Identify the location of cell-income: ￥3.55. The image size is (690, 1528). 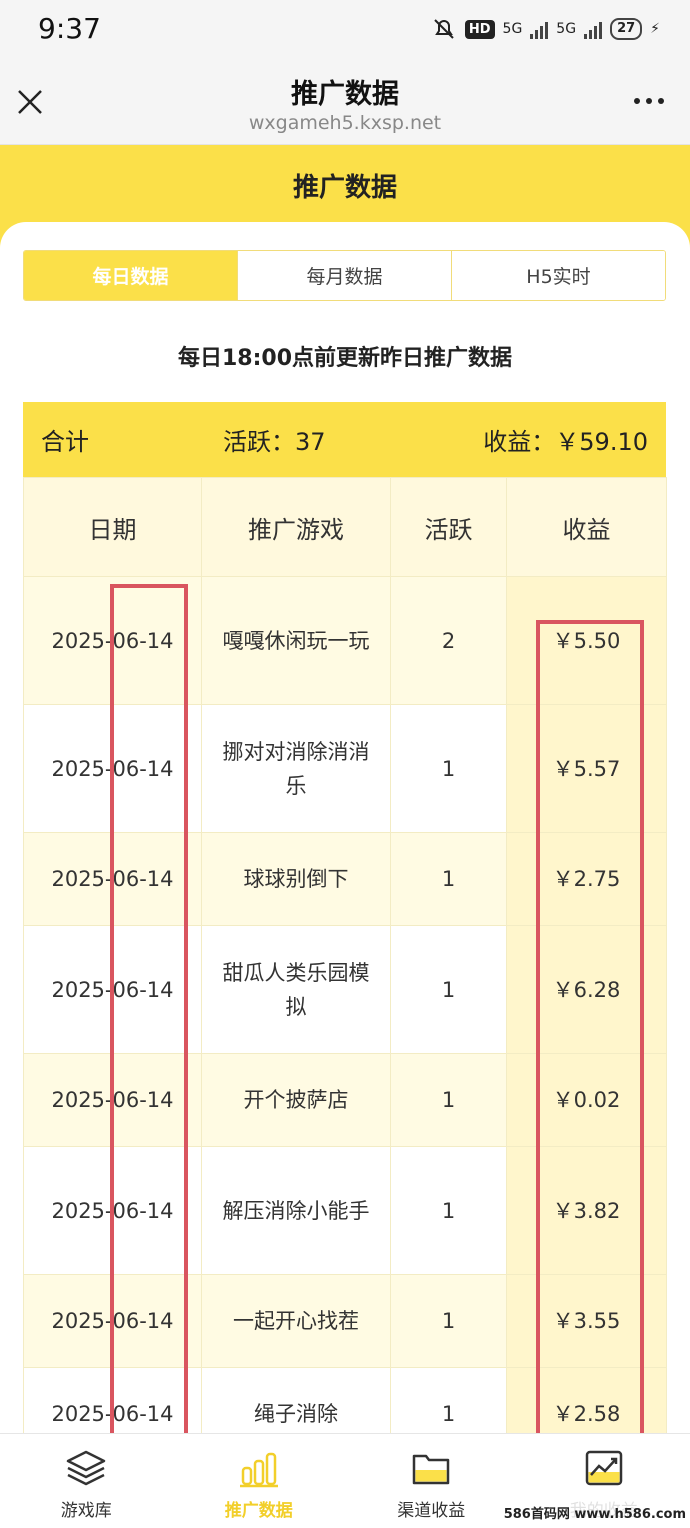
(587, 1321).